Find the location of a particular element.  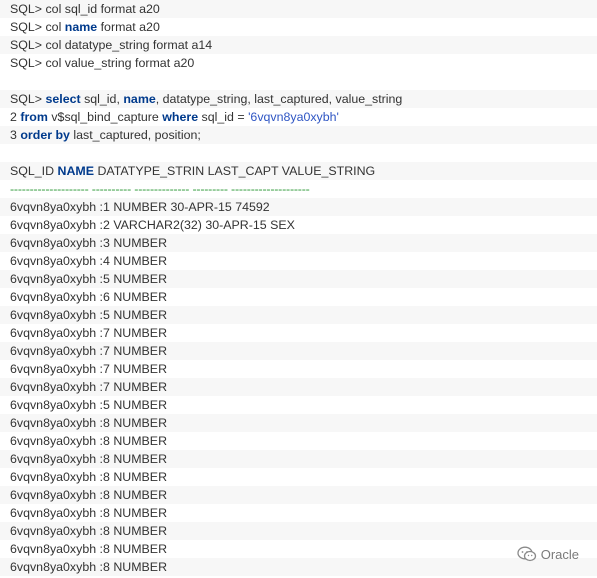

command-text: col datatype_string format a14 is located at coordinates (129, 45).